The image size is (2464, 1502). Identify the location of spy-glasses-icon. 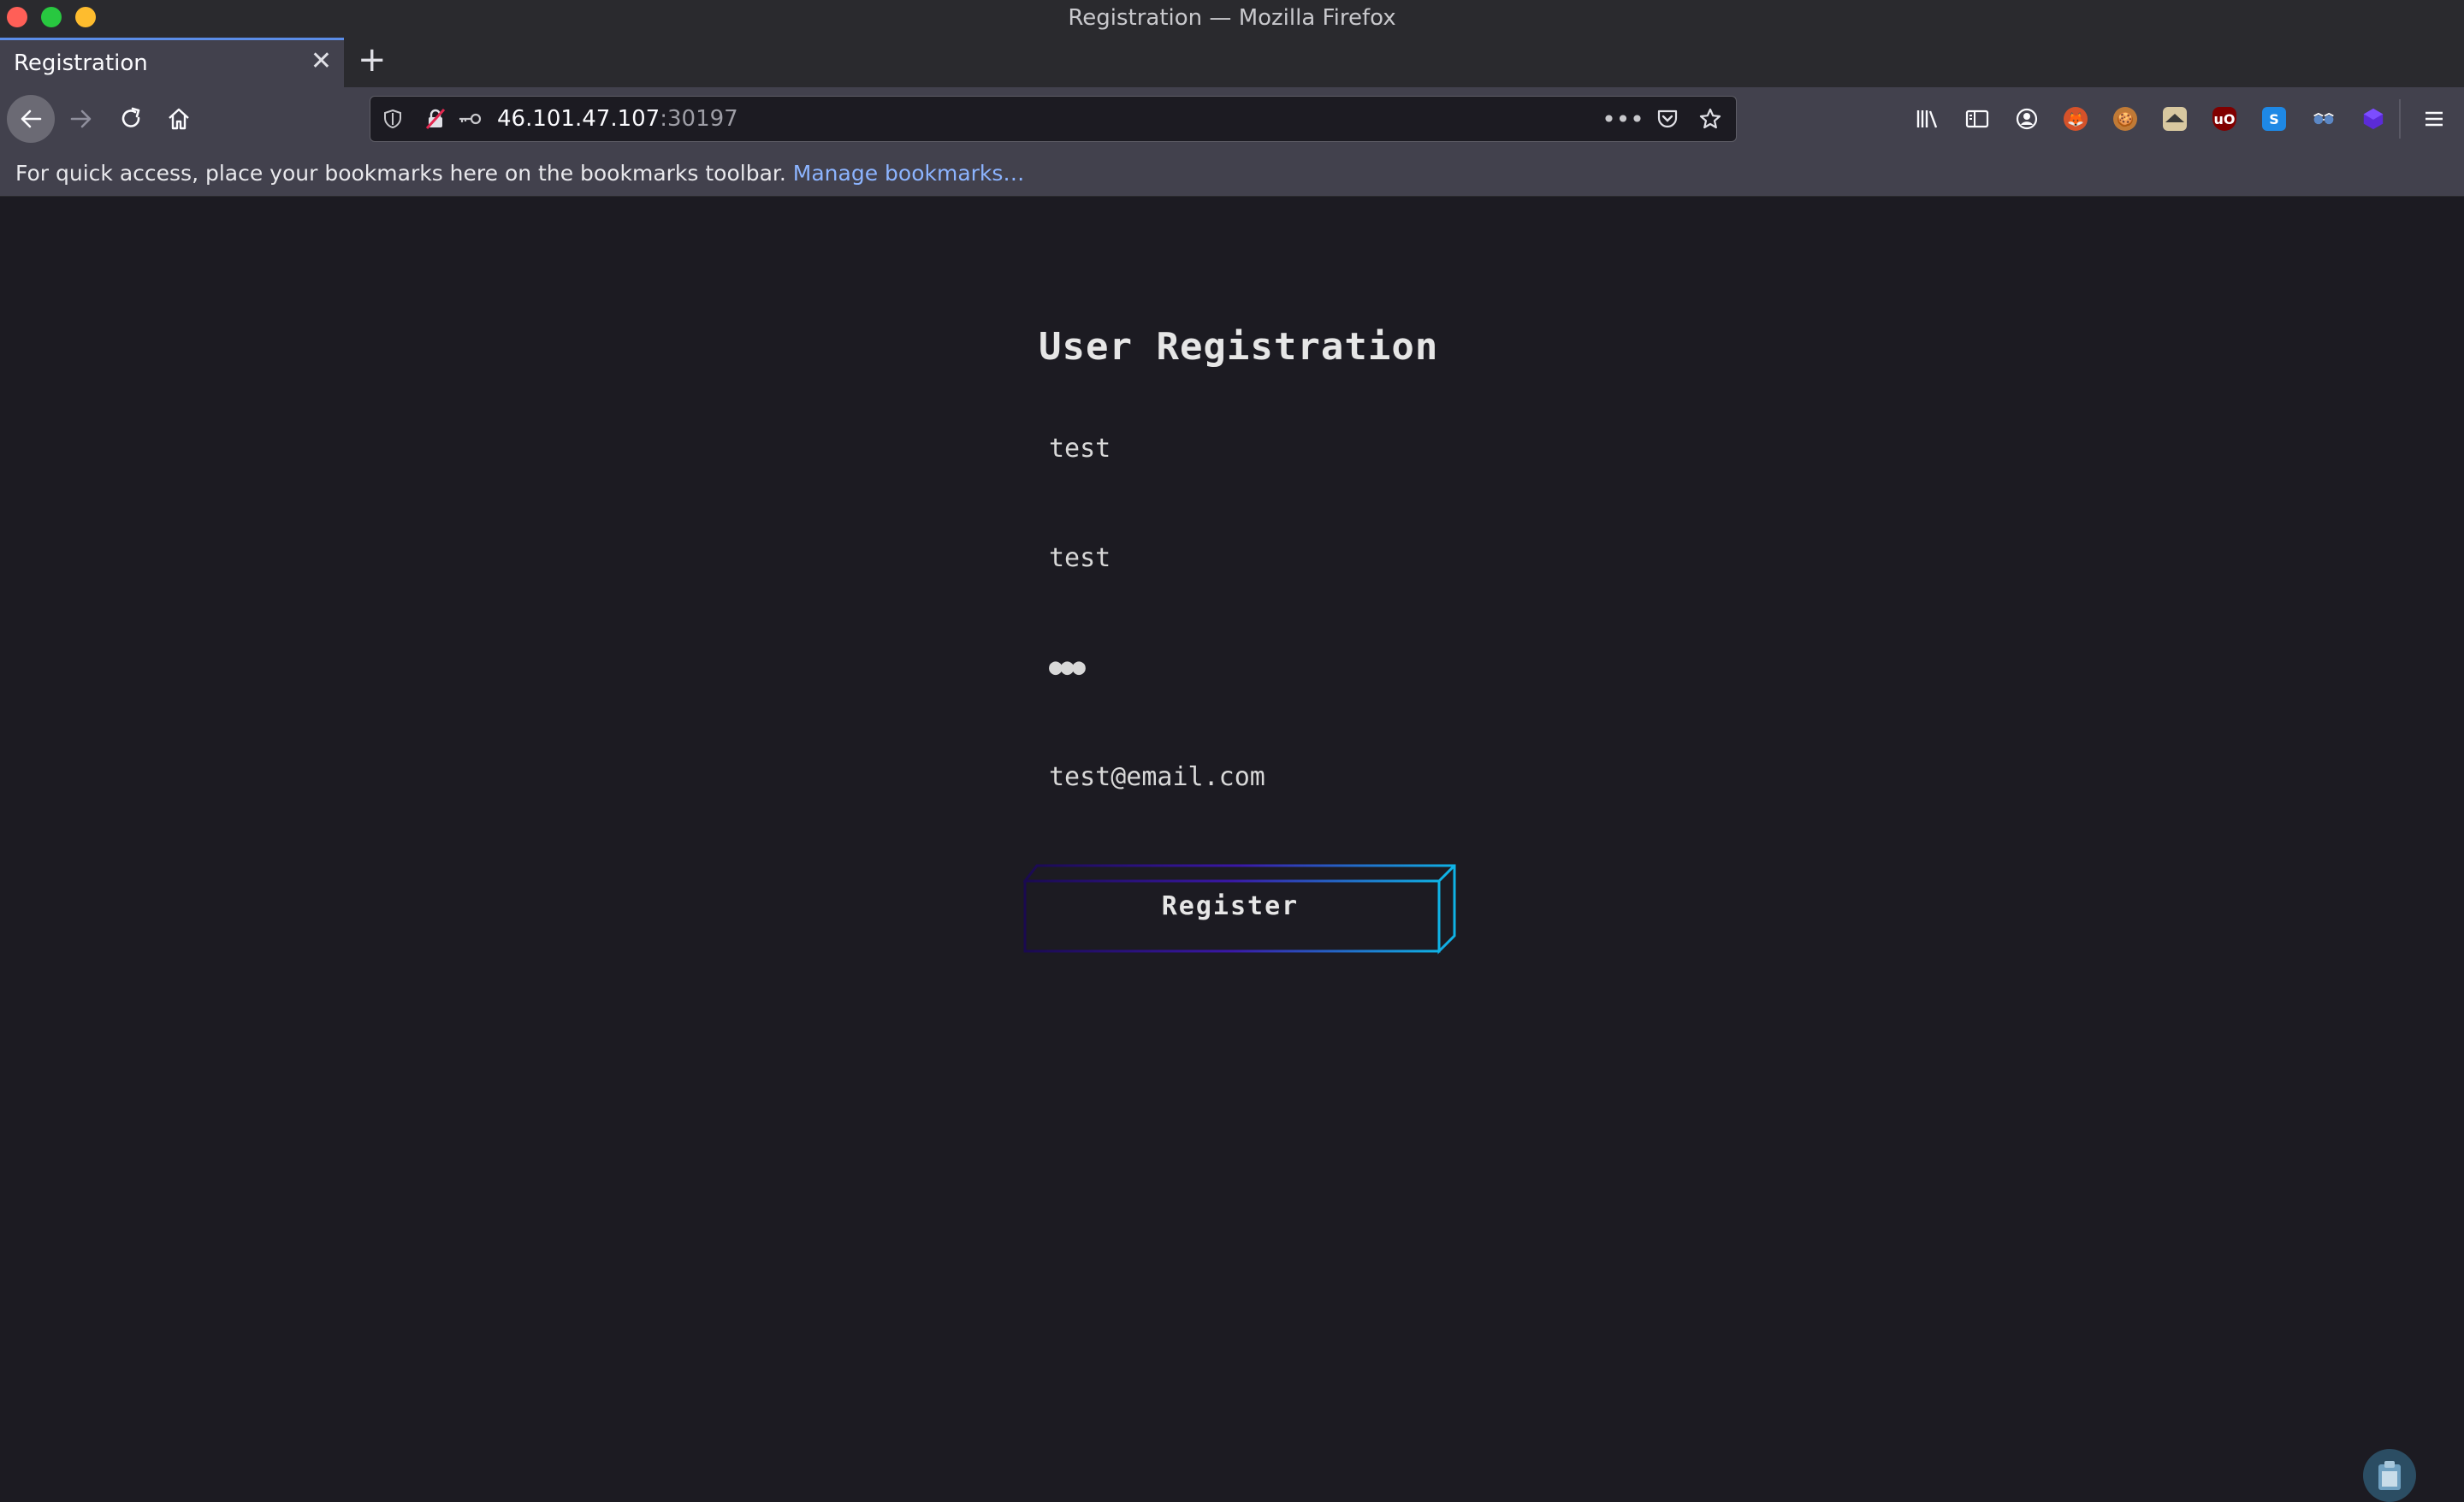
(2324, 119).